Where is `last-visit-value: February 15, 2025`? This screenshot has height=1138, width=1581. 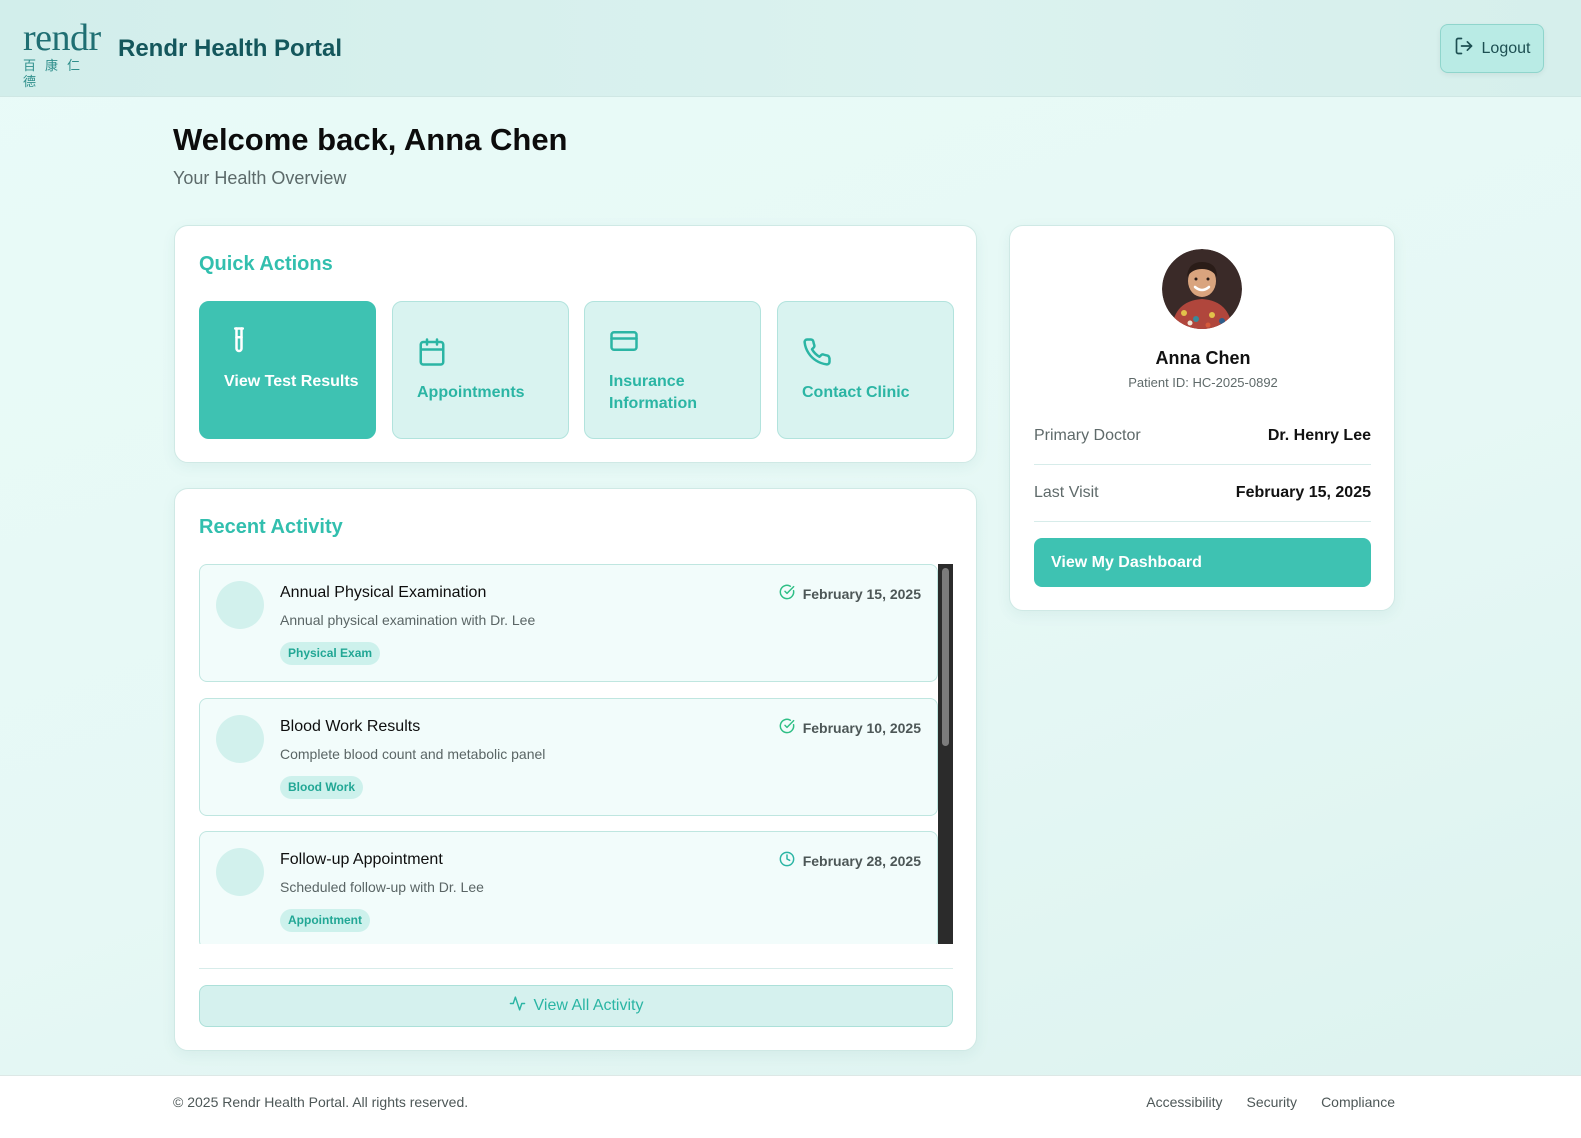 last-visit-value: February 15, 2025 is located at coordinates (1303, 492).